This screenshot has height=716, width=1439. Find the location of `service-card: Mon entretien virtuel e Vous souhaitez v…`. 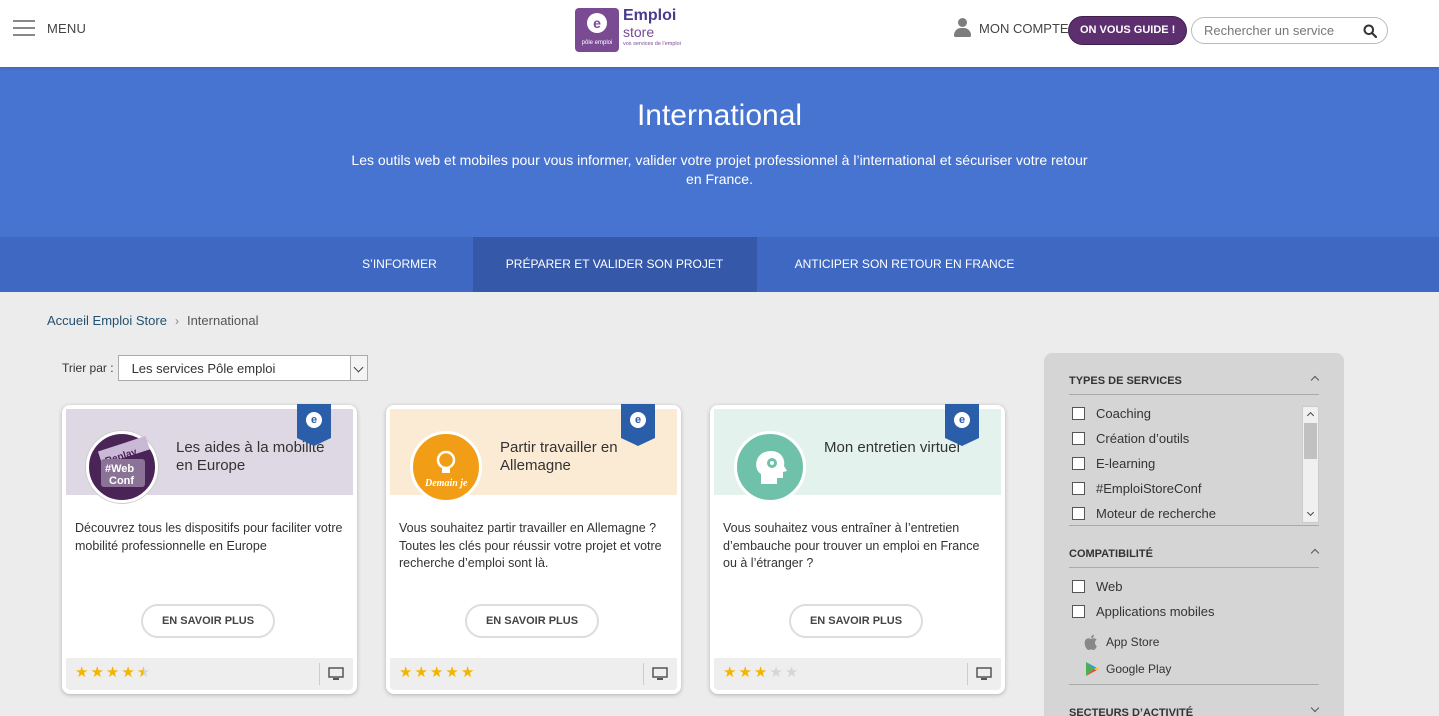

service-card: Mon entretien virtuel e Vous souhaitez v… is located at coordinates (857, 549).